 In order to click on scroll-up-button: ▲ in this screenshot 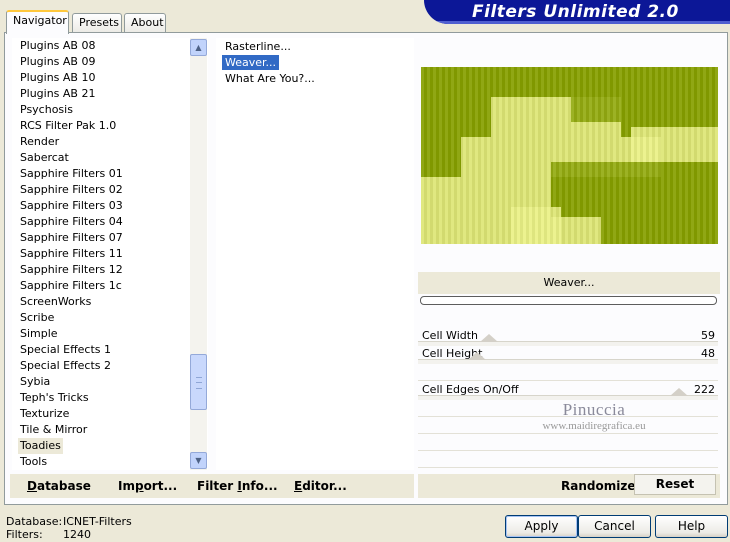, I will do `click(198, 47)`.